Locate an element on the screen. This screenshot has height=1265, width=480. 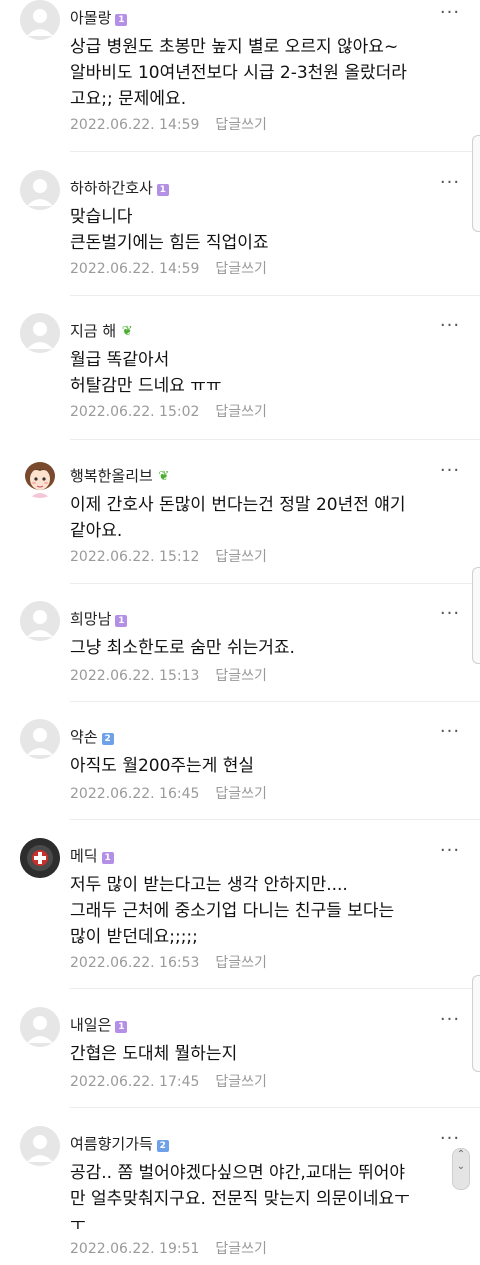
comment-meta: 2022.06.22. 19:51 답글쓰기 is located at coordinates (168, 1249).